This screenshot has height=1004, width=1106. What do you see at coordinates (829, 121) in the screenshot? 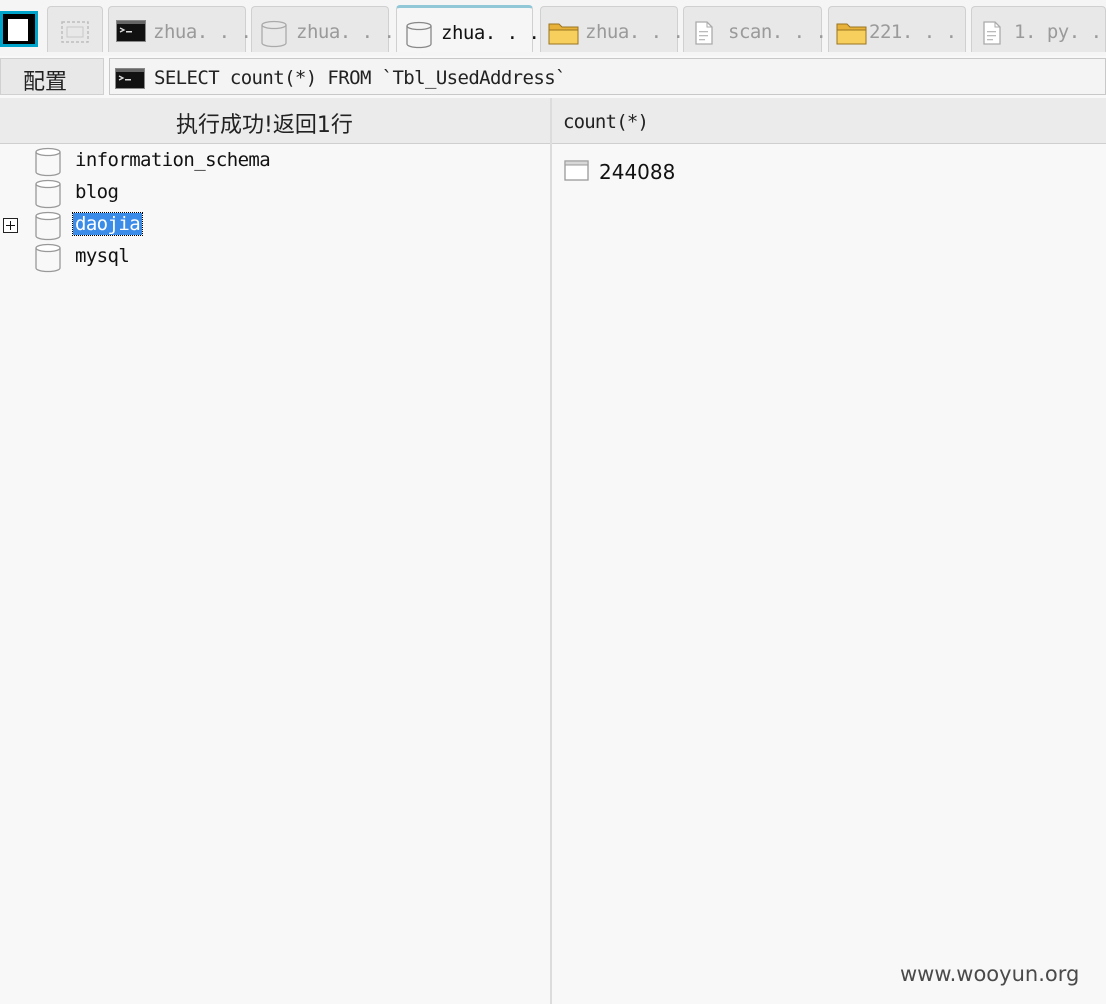
I see `result-column-header: count(*)` at bounding box center [829, 121].